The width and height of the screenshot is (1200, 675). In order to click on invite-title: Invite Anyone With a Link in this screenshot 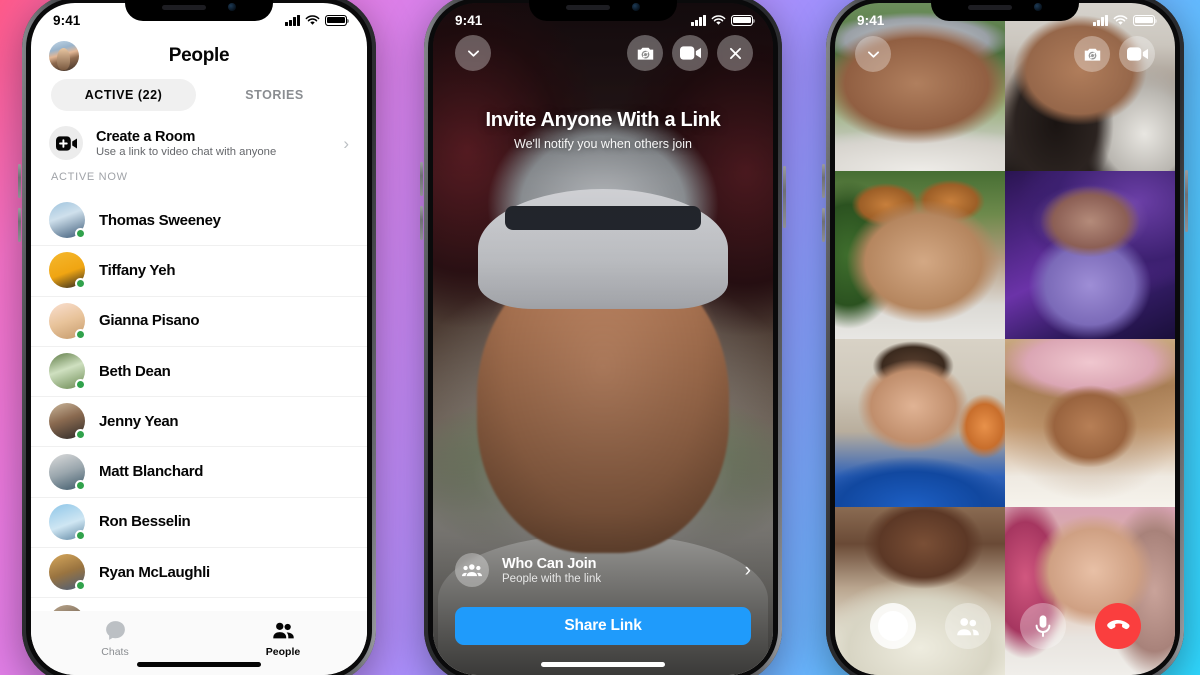, I will do `click(603, 120)`.